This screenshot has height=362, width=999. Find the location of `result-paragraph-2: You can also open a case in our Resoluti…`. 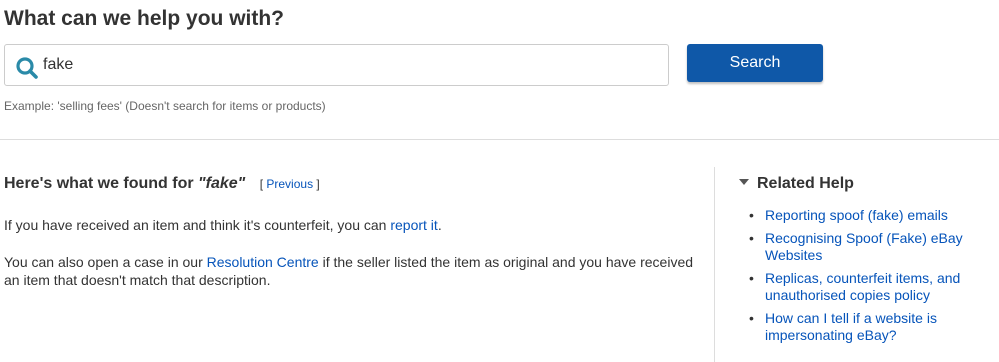

result-paragraph-2: You can also open a case in our Resoluti… is located at coordinates (349, 271).